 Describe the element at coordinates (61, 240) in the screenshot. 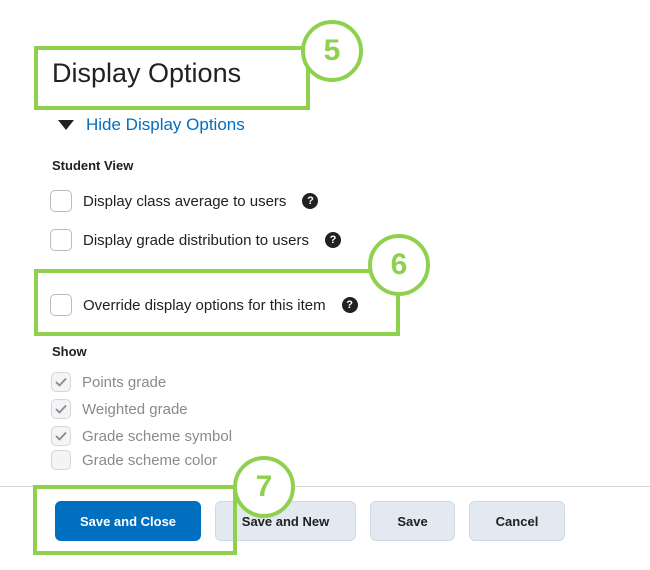

I see `display-grade-distribution-checkbox` at that location.